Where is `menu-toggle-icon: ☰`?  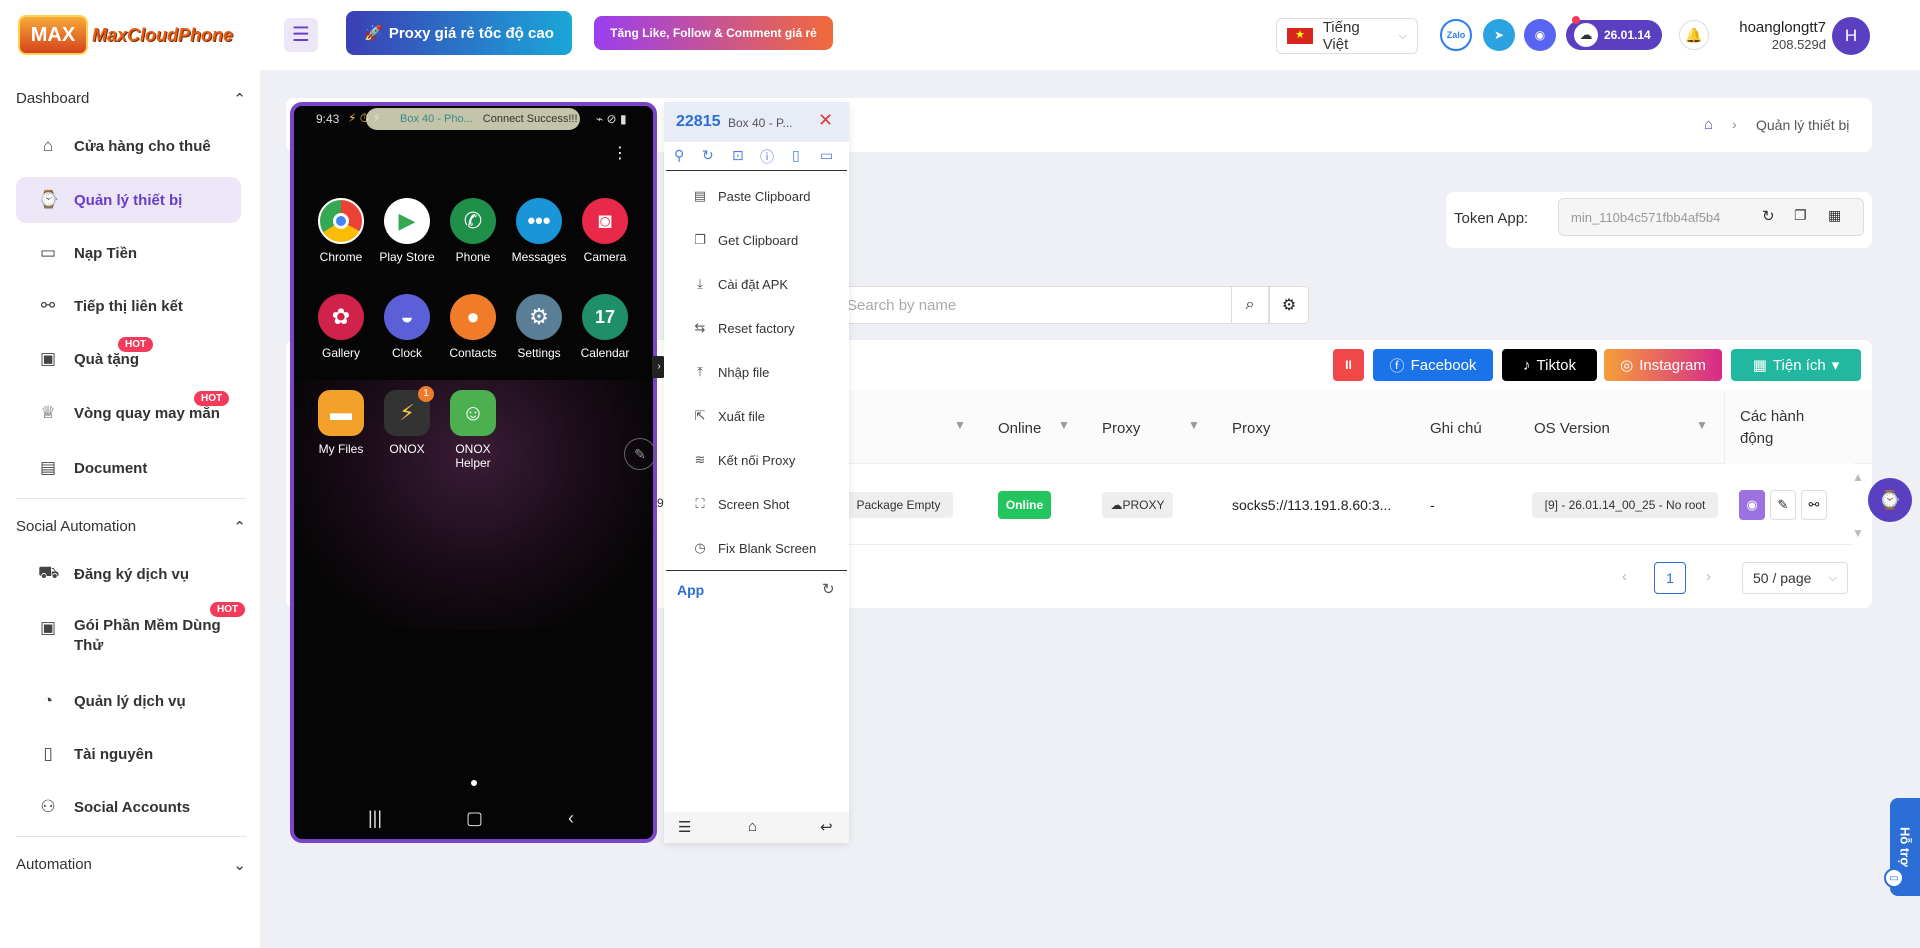
menu-toggle-icon: ☰ is located at coordinates (301, 35).